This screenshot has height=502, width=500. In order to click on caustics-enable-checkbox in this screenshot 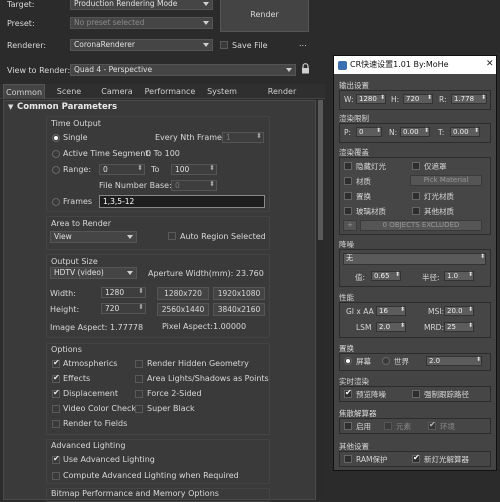, I will do `click(348, 426)`.